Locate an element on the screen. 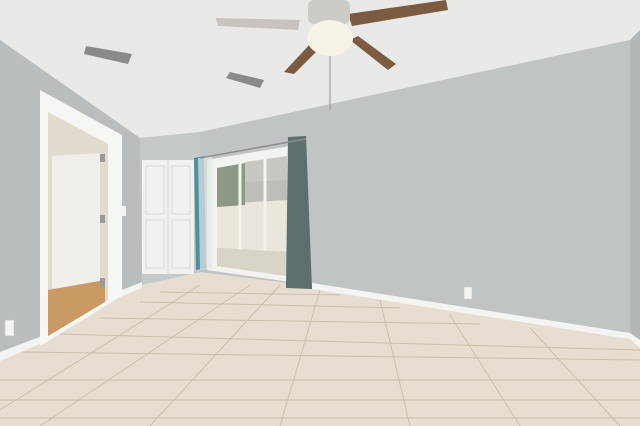  wall-outlet-left is located at coordinates (9, 328).